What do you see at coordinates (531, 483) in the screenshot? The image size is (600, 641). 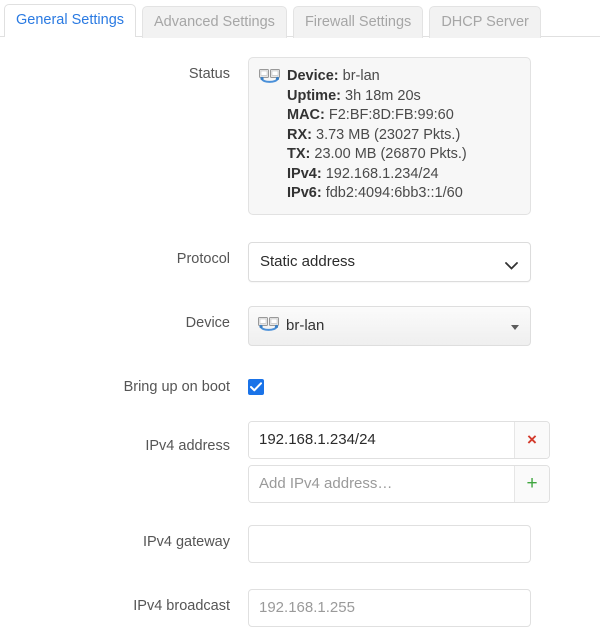 I see `add-ipv4-address-button: +` at bounding box center [531, 483].